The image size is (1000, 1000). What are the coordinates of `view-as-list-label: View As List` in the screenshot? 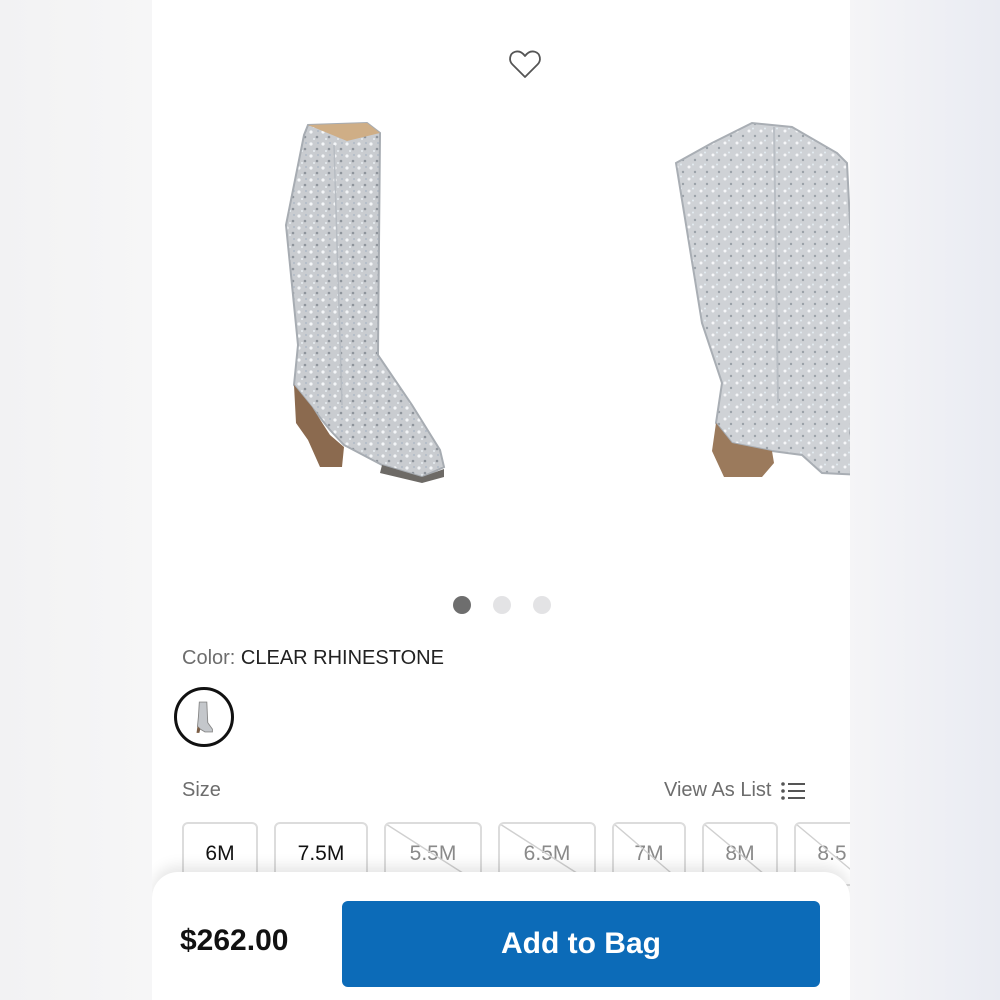 It's located at (718, 790).